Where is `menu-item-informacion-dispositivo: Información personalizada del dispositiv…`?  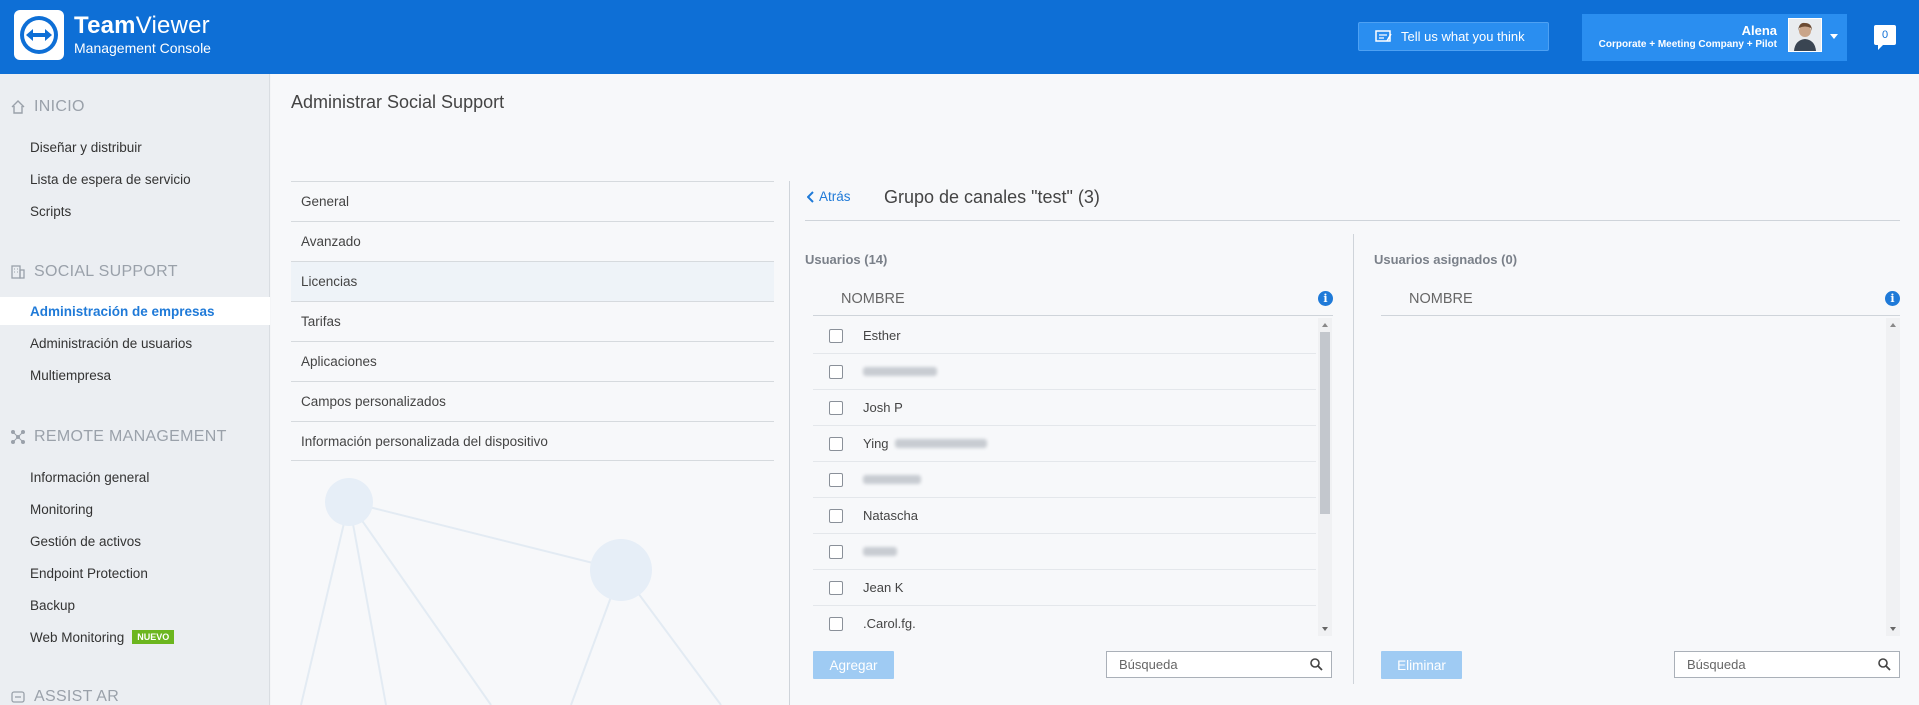
menu-item-informacion-dispositivo: Información personalizada del dispositiv… is located at coordinates (532, 441).